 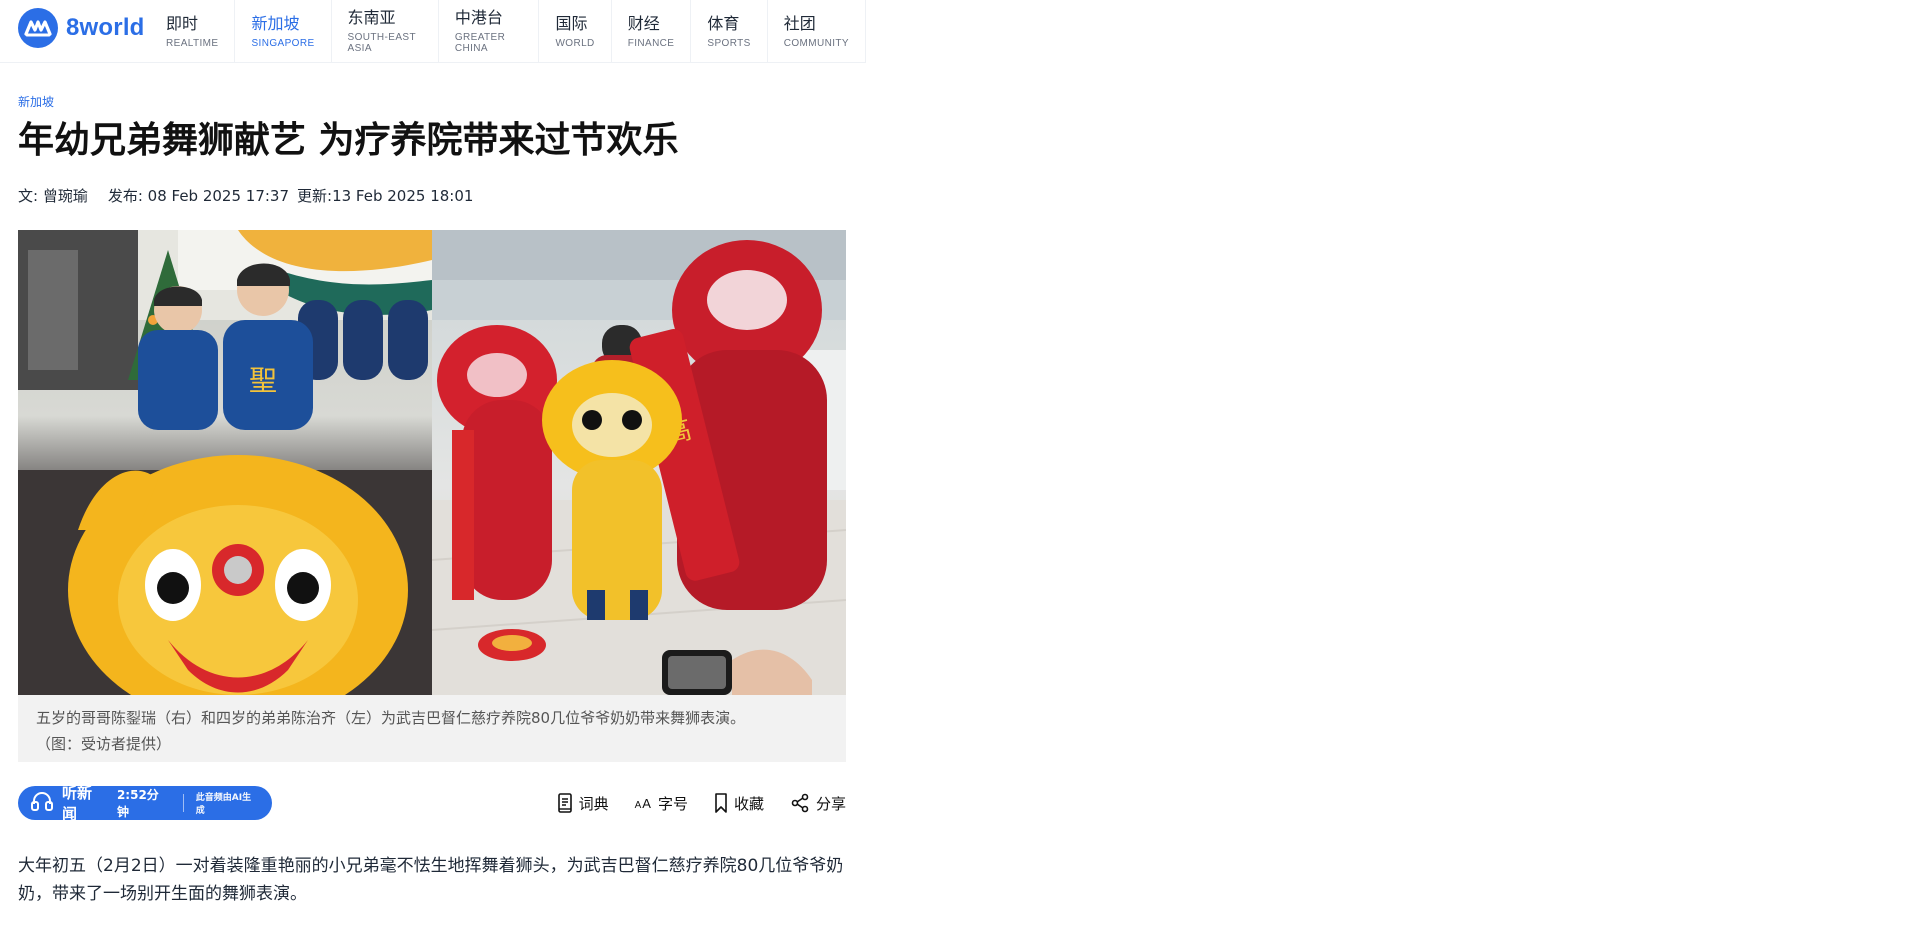 I want to click on nav-world: 国际 WORLD, so click(x=575, y=31).